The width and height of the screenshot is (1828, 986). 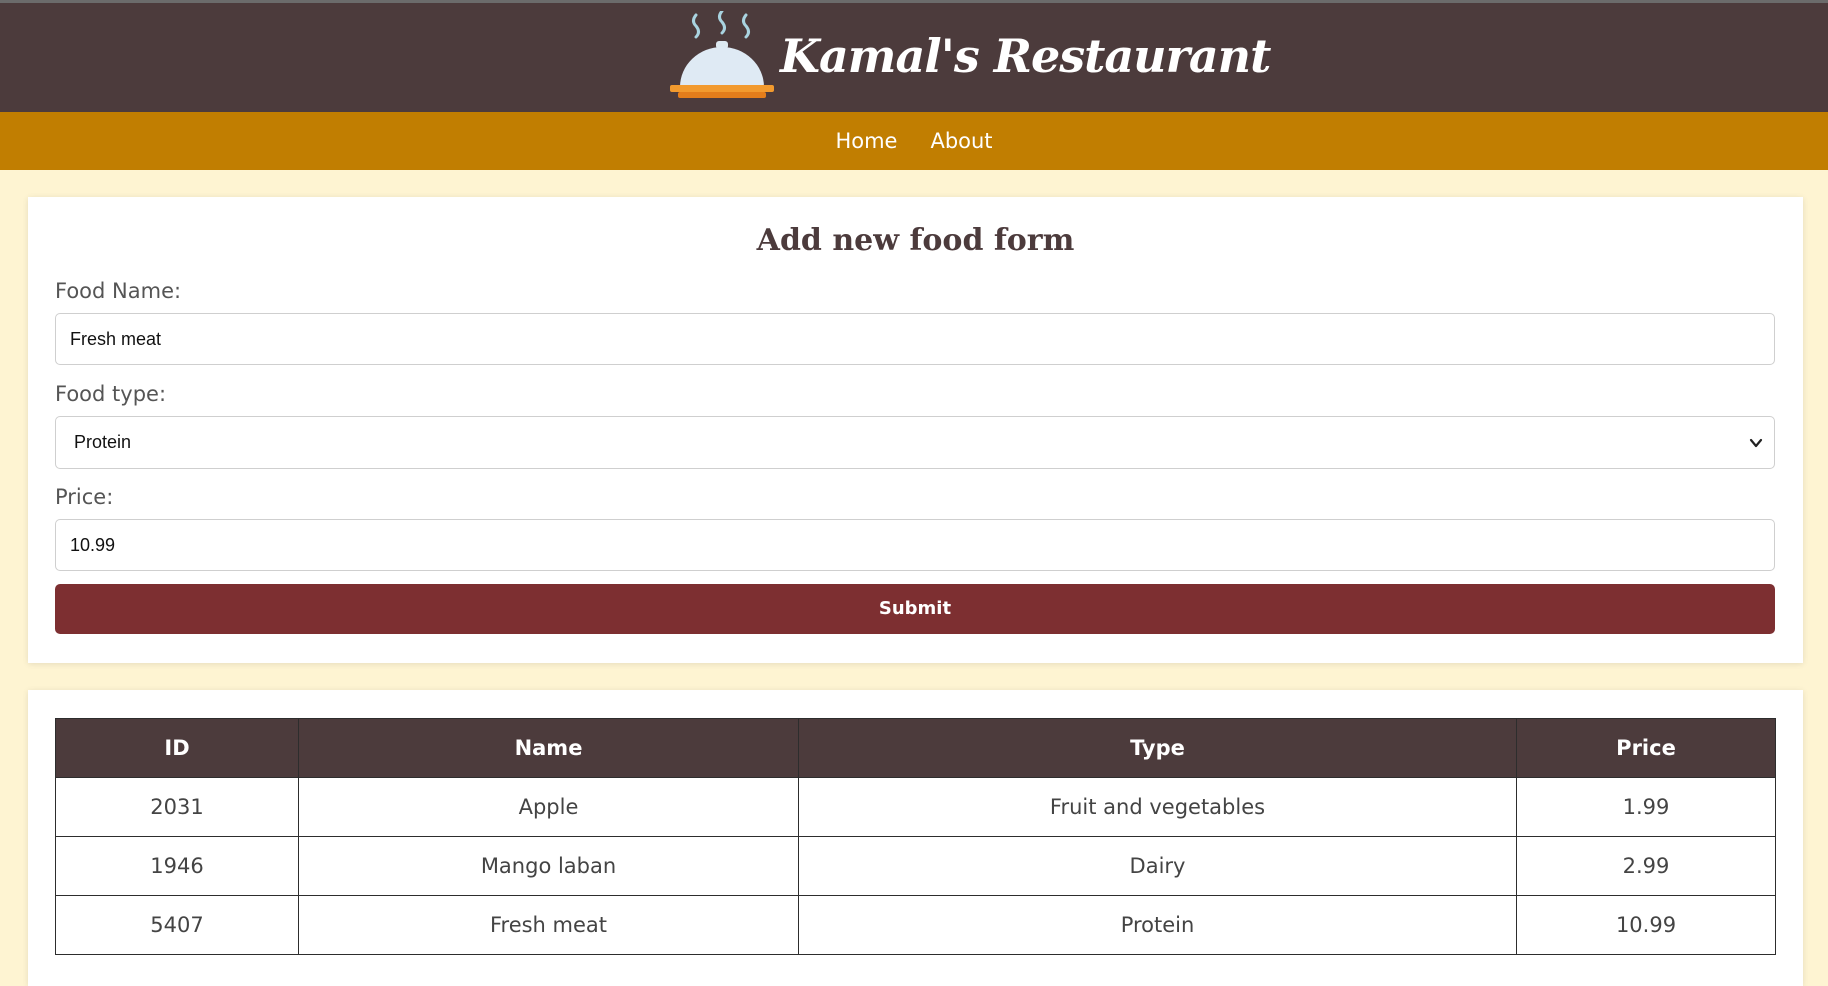 I want to click on site-header: Kamal's Restaurant, so click(x=914, y=57).